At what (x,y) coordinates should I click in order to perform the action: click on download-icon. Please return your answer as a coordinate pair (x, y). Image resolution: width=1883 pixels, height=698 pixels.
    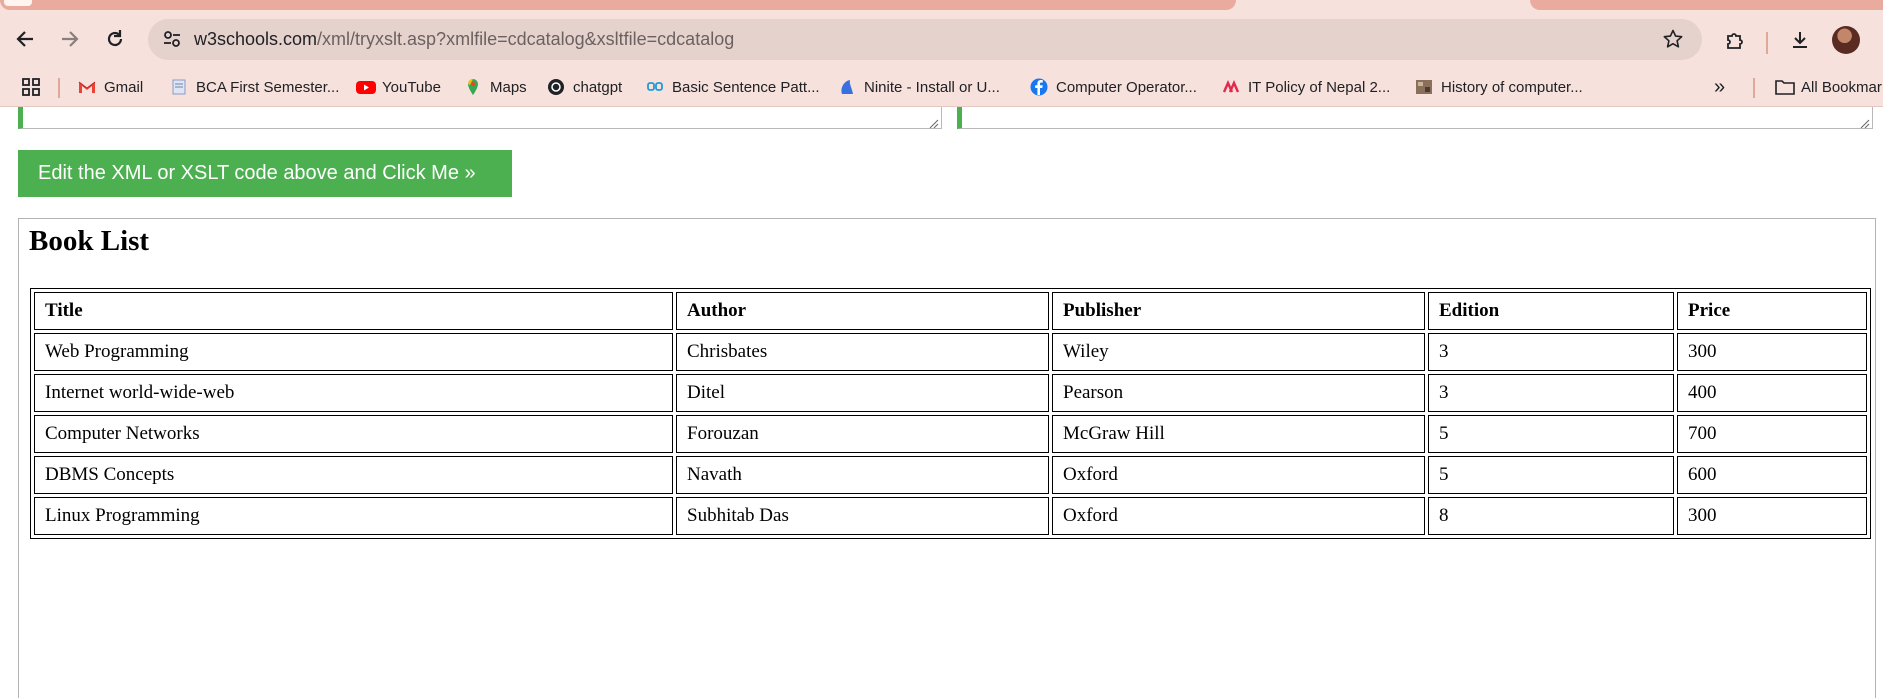
    Looking at the image, I should click on (1800, 40).